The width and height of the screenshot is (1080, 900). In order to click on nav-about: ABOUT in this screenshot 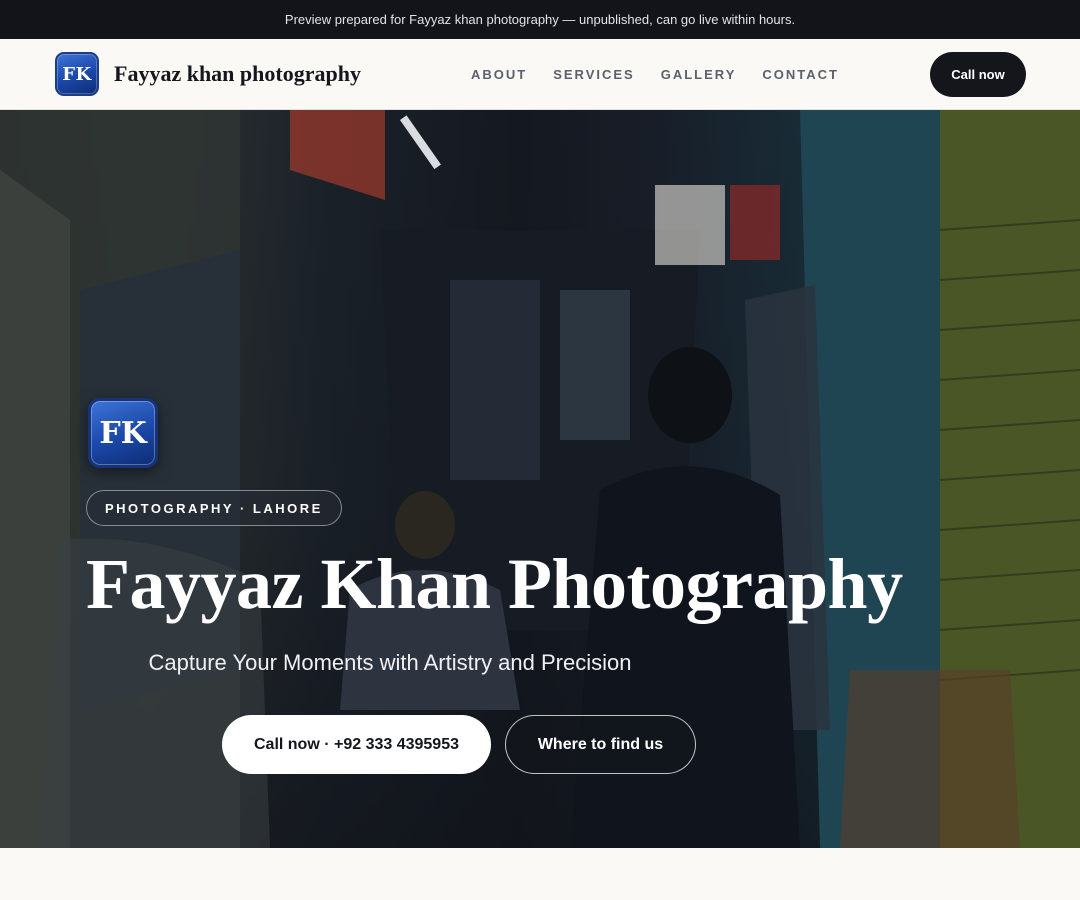, I will do `click(499, 74)`.